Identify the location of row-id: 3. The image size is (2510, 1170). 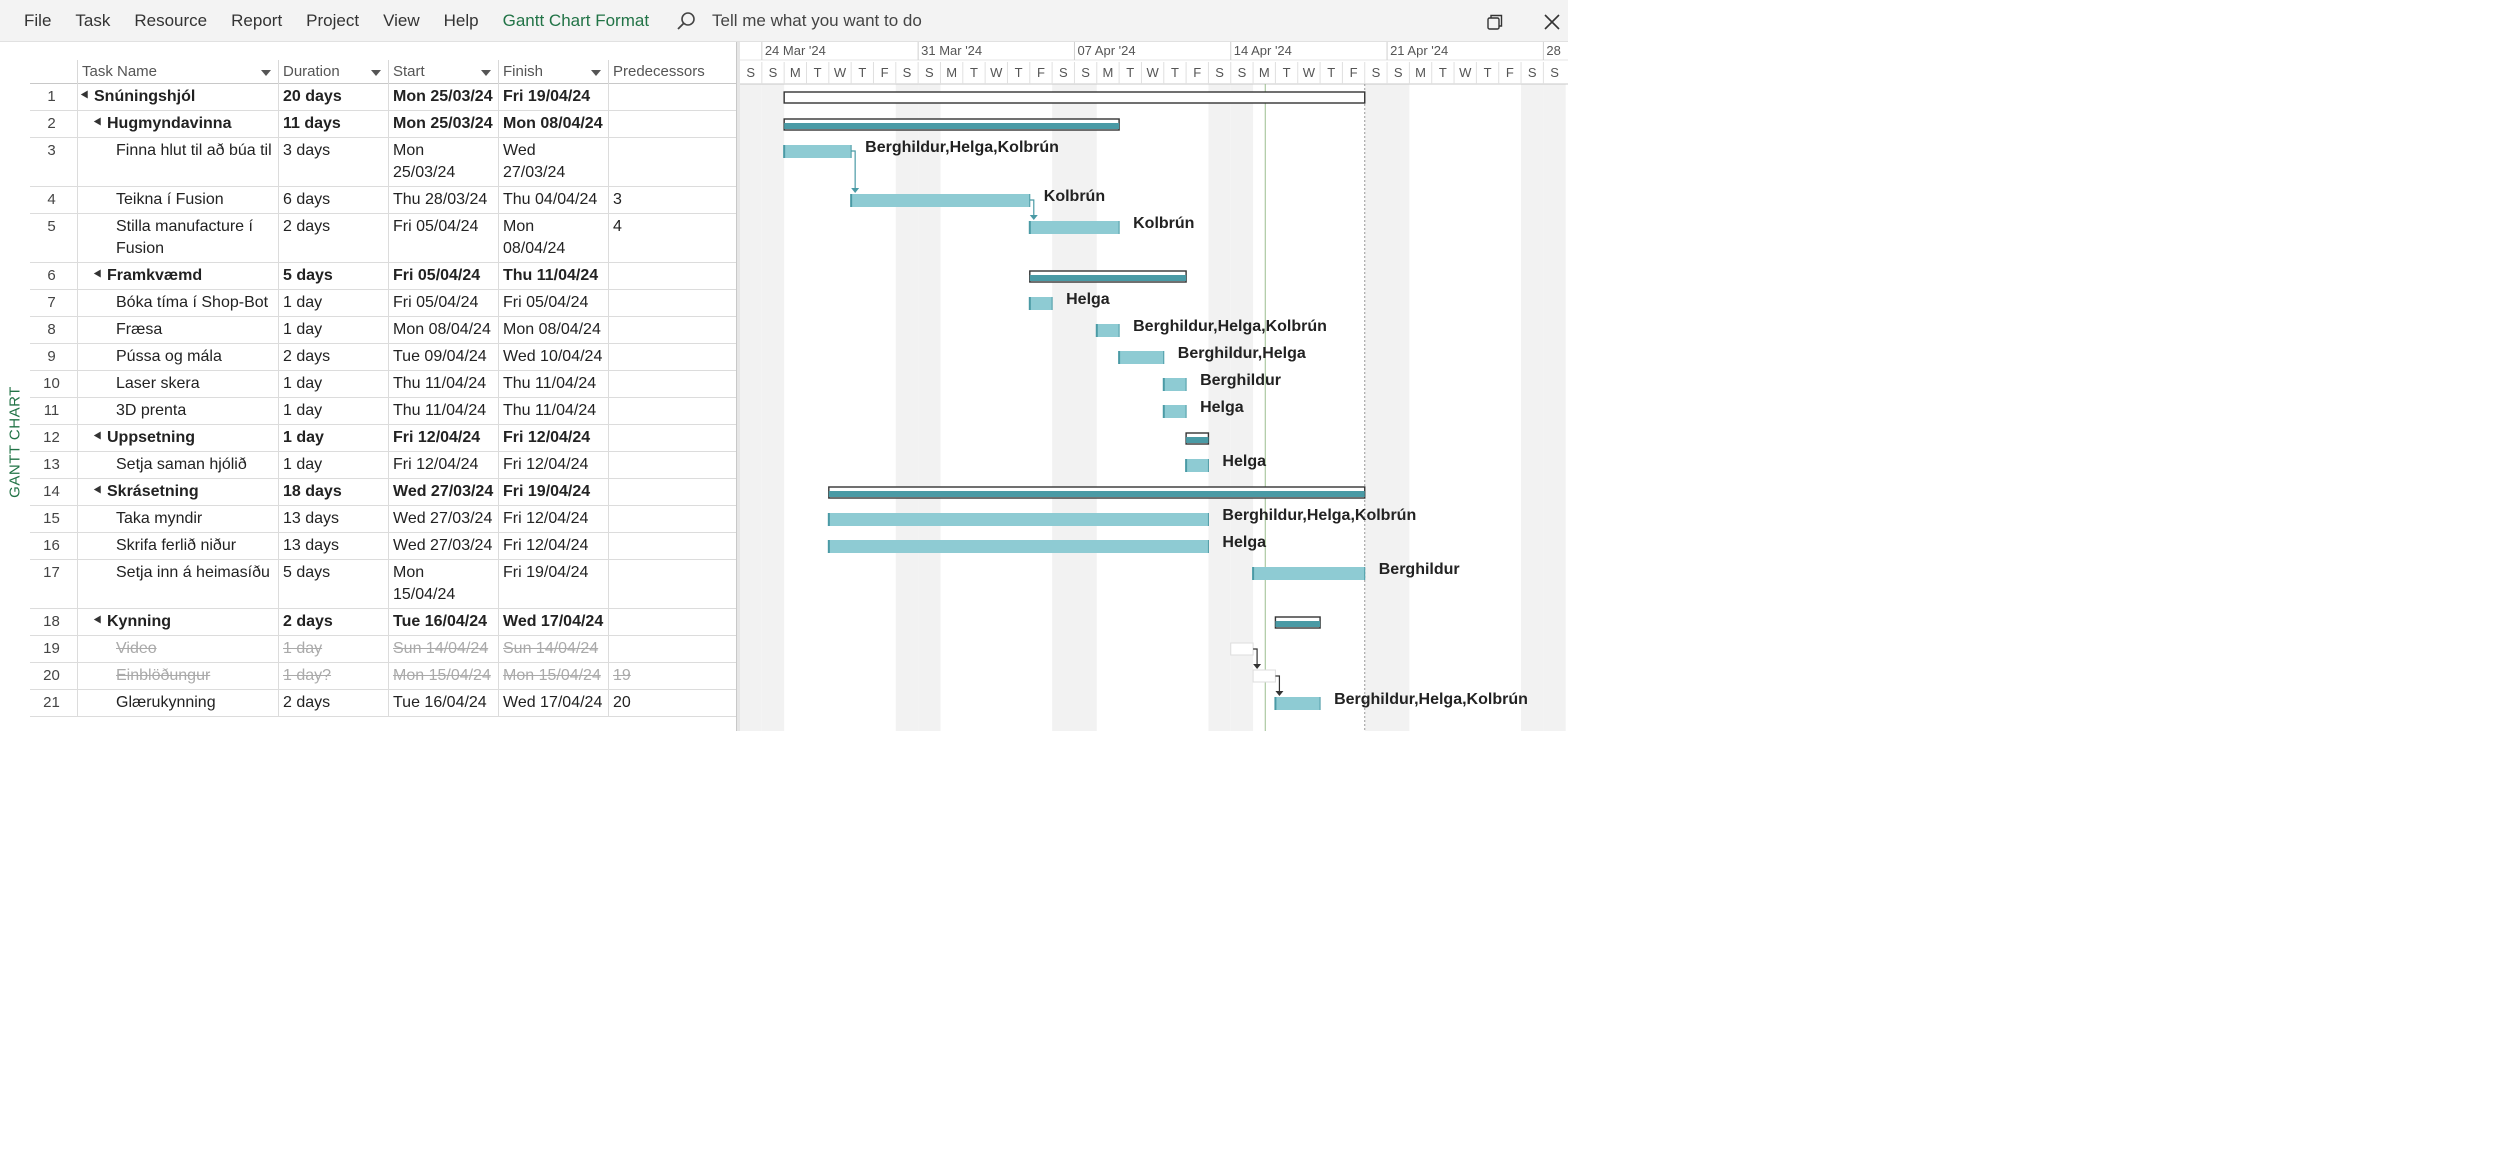
(54, 162).